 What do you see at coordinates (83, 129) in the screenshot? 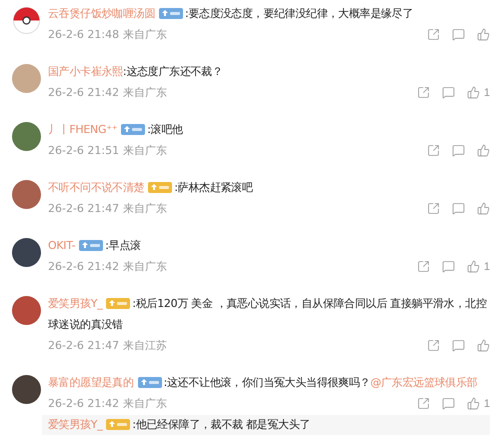
I see `username-link: 丿丨FHENG⁺⁺` at bounding box center [83, 129].